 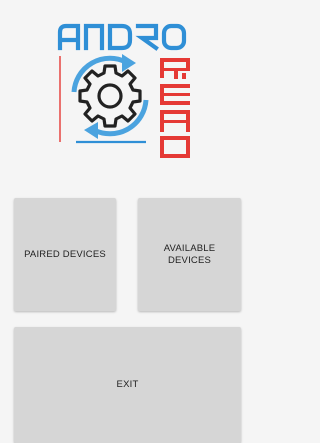 I want to click on logo-graphic, so click(x=123, y=90).